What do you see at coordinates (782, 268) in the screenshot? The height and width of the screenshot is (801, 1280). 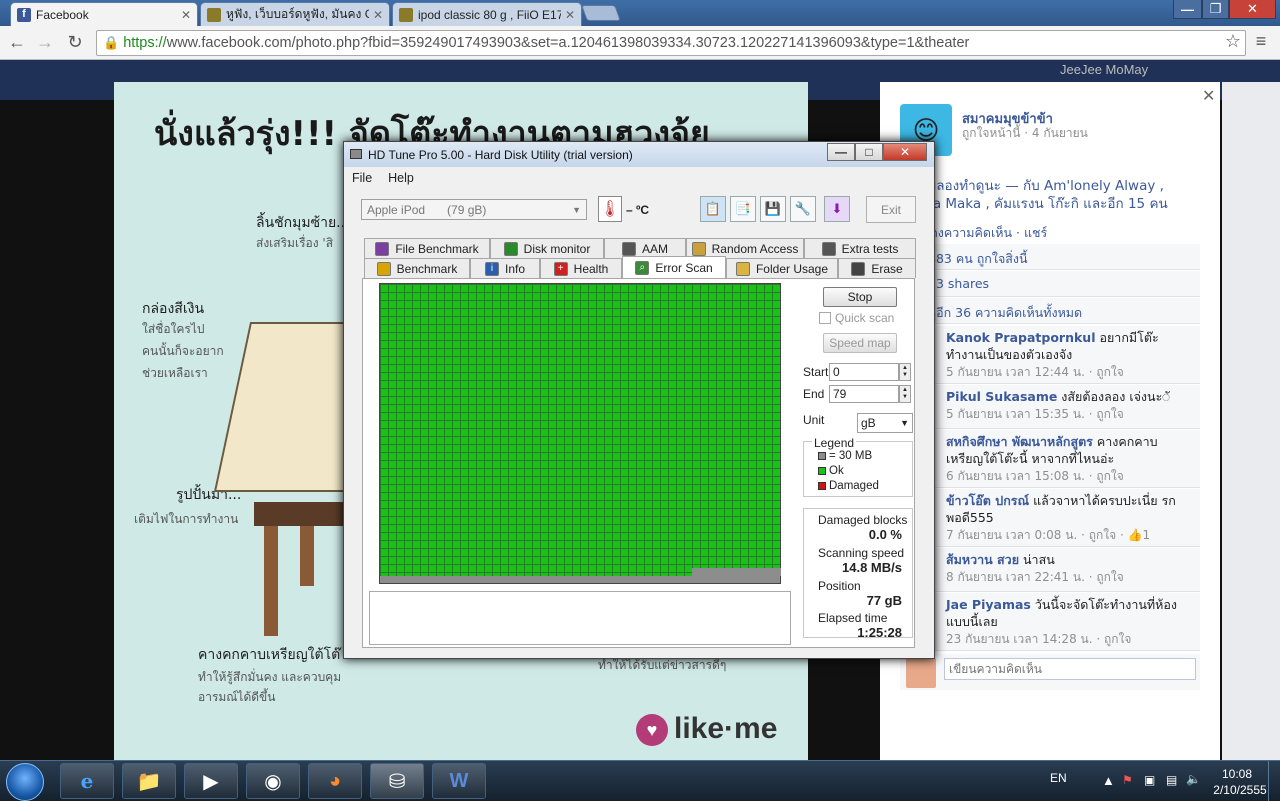 I see `tab-folder-usage: Folder Usage` at bounding box center [782, 268].